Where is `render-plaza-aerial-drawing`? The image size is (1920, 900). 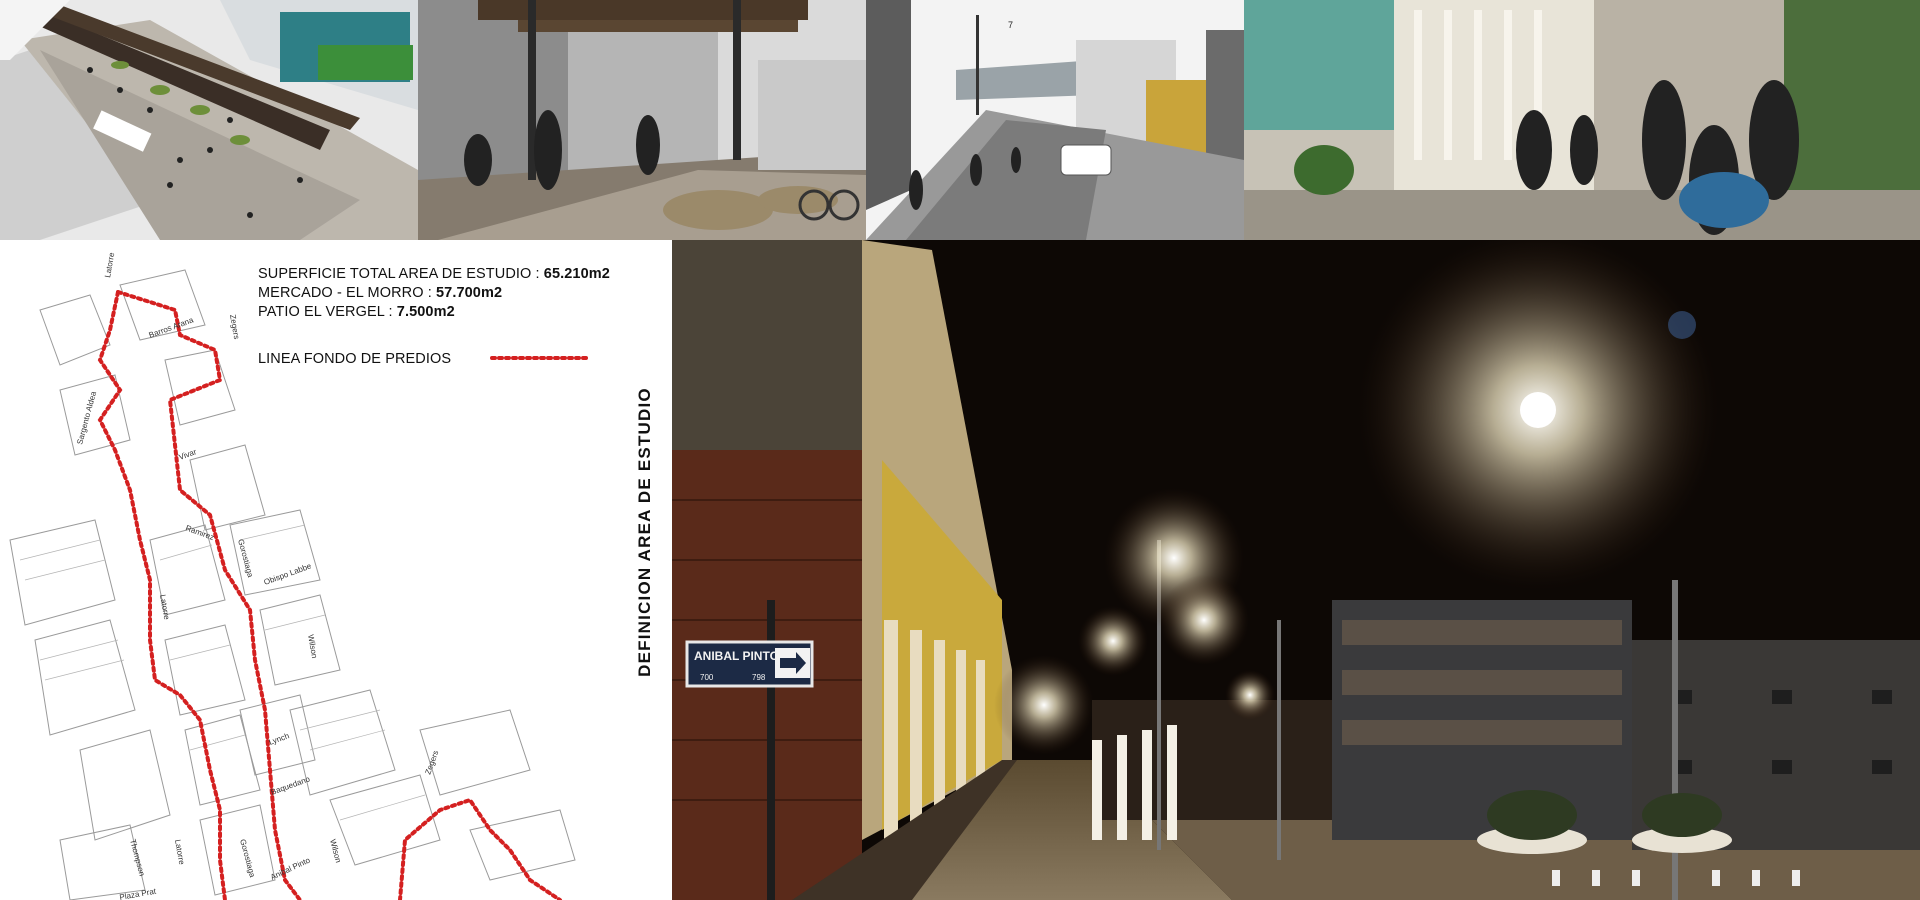 render-plaza-aerial-drawing is located at coordinates (209, 120).